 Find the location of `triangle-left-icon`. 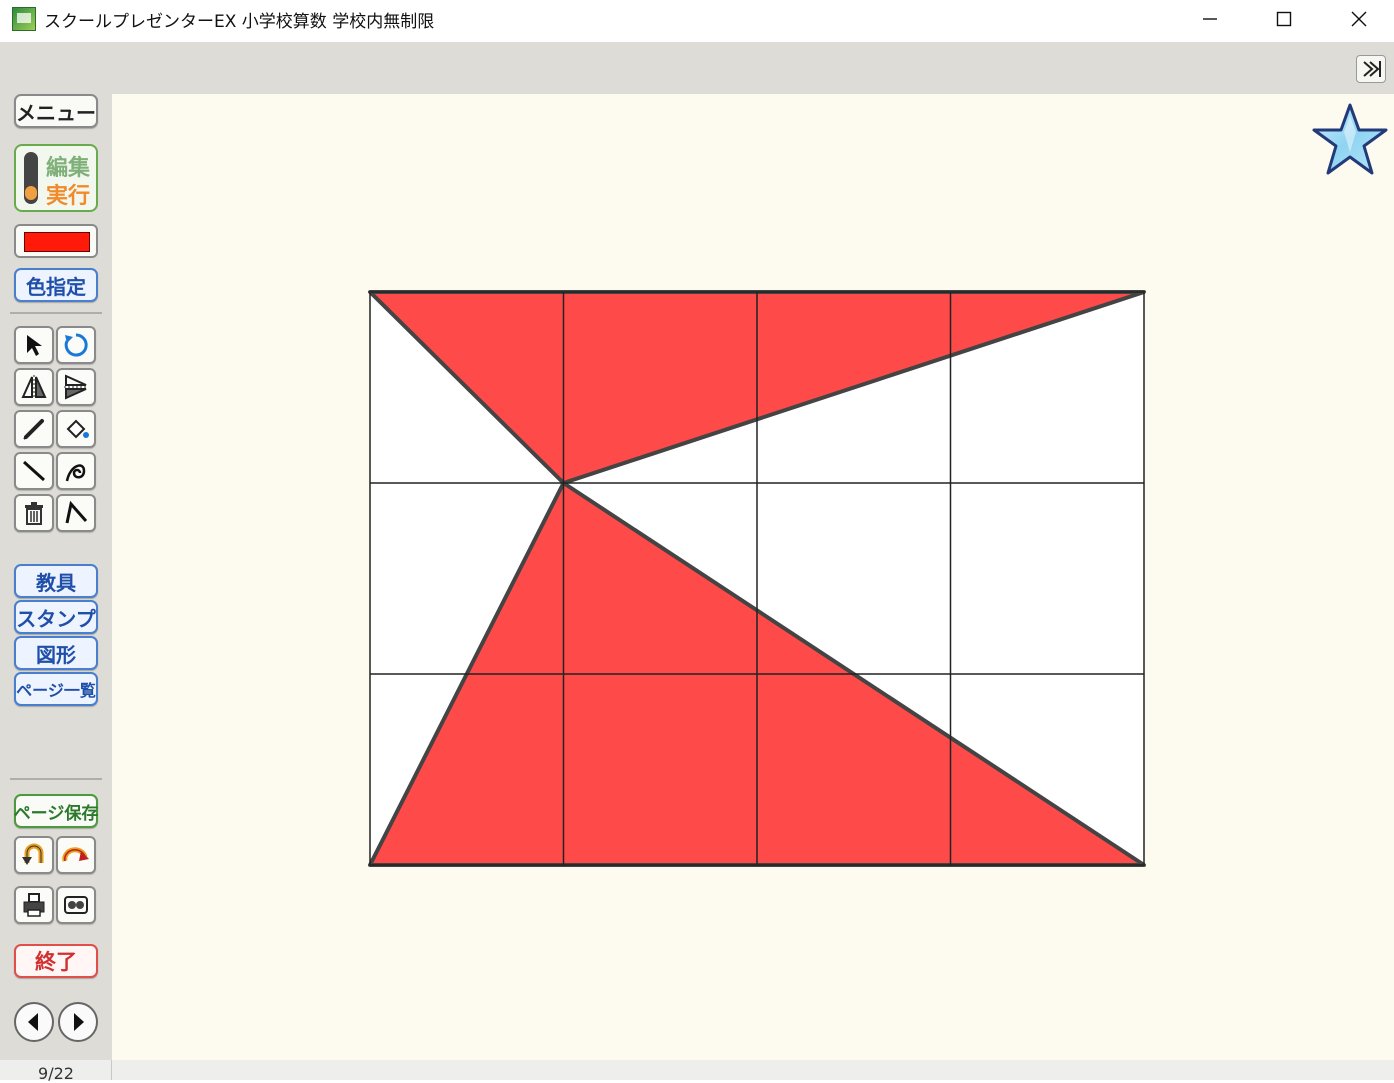

triangle-left-icon is located at coordinates (33, 1022).